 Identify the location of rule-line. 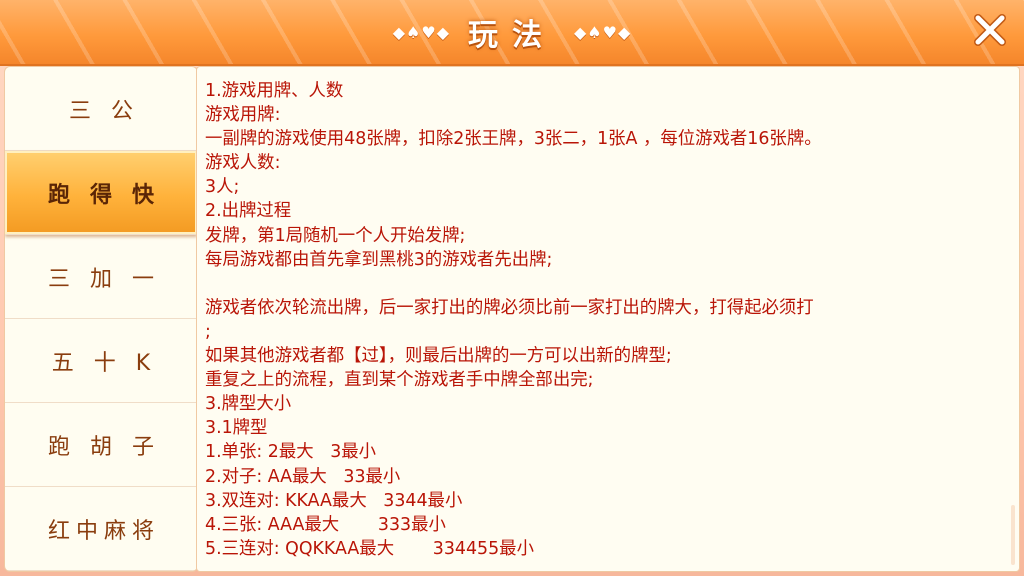
(608, 284).